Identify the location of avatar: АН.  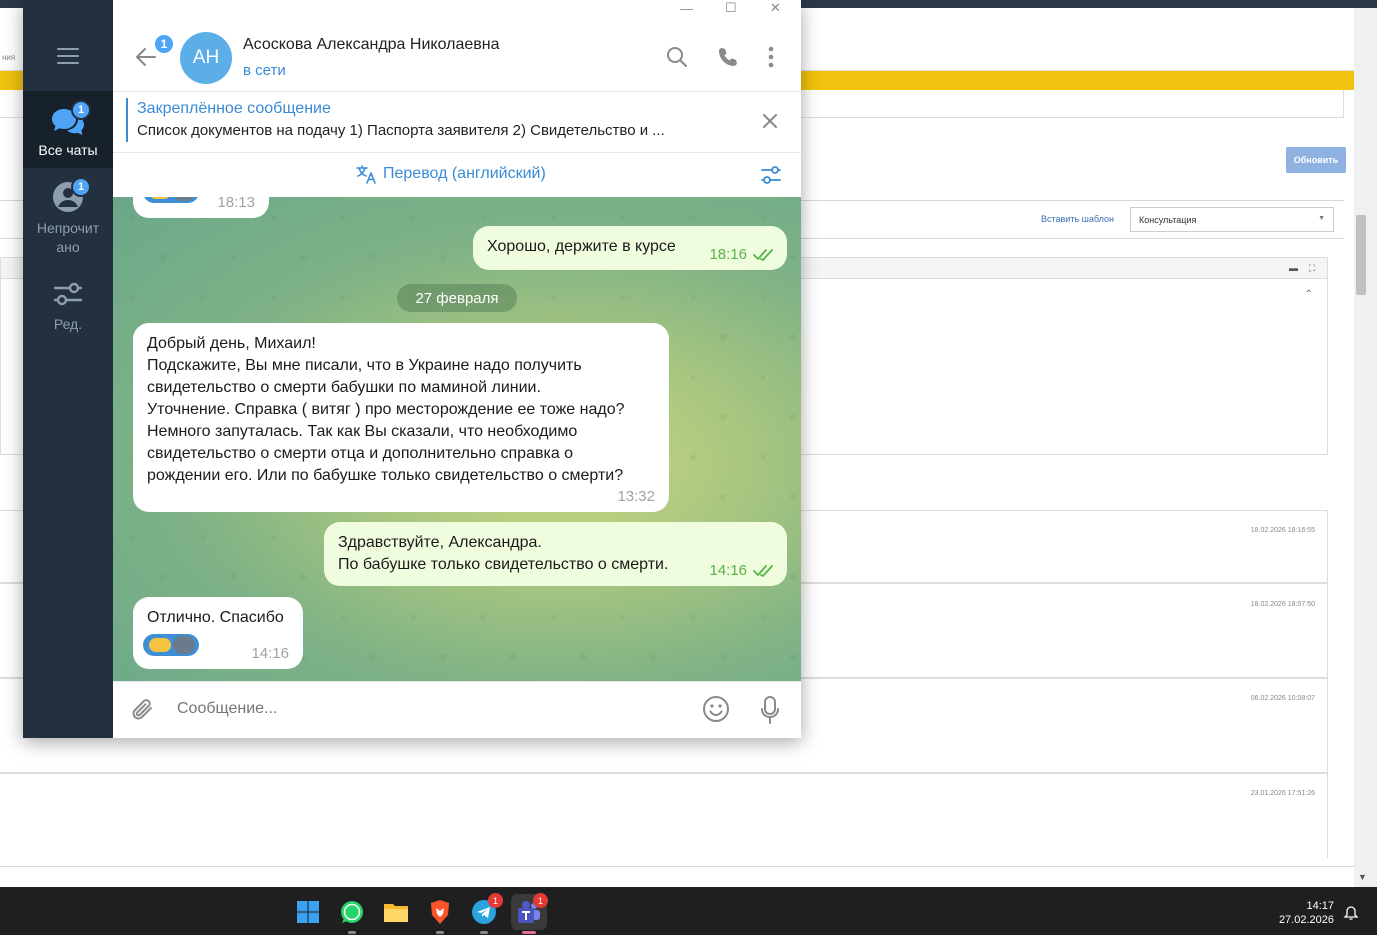
(206, 58).